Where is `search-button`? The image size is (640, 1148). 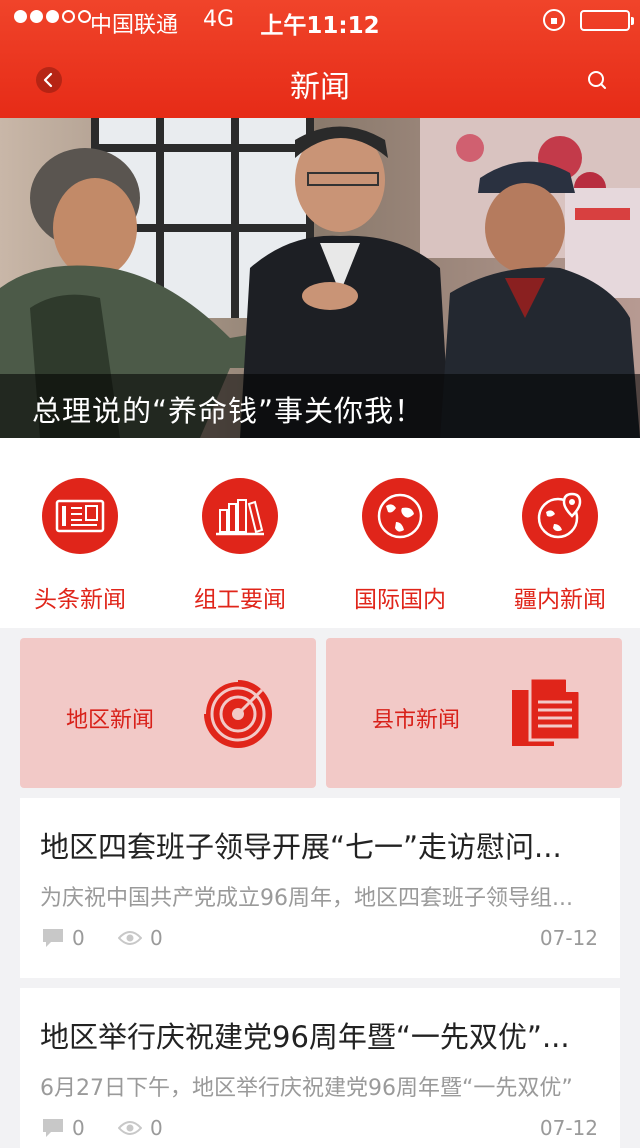
search-button is located at coordinates (597, 80).